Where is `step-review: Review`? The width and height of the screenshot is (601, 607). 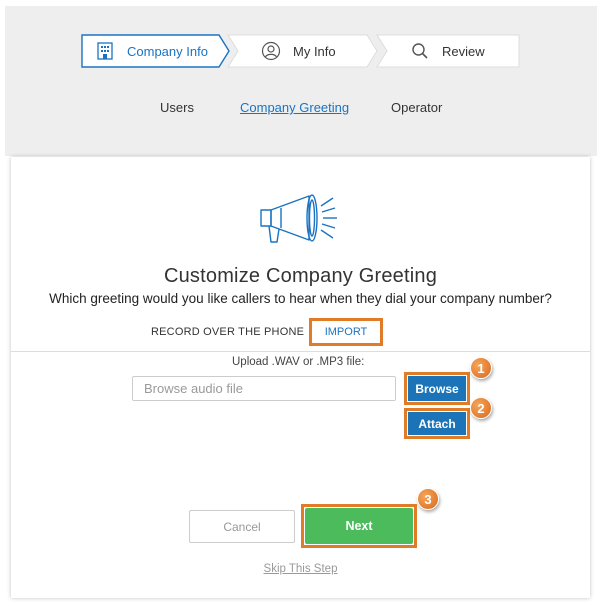
step-review: Review is located at coordinates (448, 51).